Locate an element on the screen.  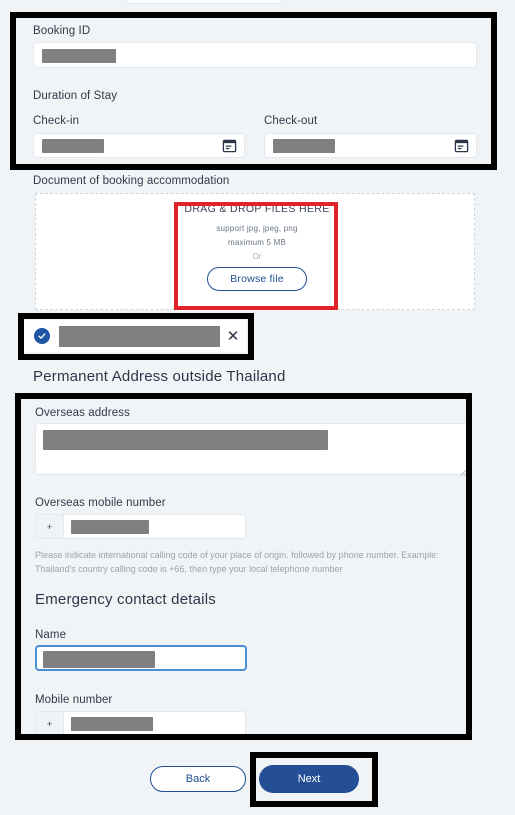
check-out-masked-value is located at coordinates (304, 146).